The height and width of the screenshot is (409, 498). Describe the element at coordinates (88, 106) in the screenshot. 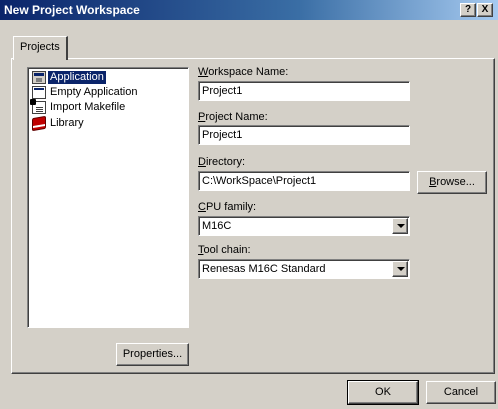

I see `list-item-label: Import Makefile` at that location.